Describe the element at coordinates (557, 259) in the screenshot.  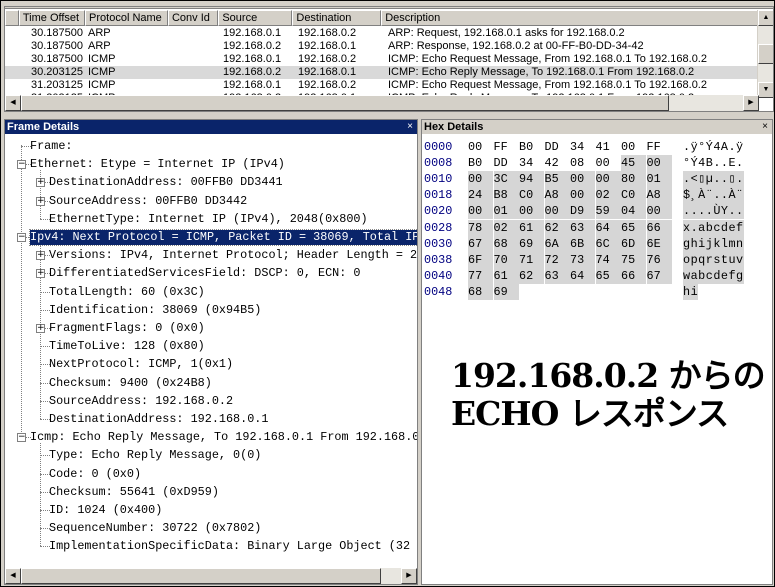
I see `hex-byte: 72` at that location.